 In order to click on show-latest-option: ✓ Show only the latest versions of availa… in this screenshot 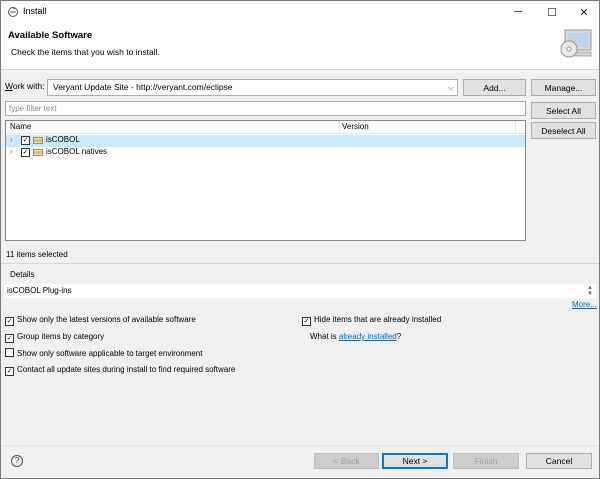, I will do `click(100, 320)`.